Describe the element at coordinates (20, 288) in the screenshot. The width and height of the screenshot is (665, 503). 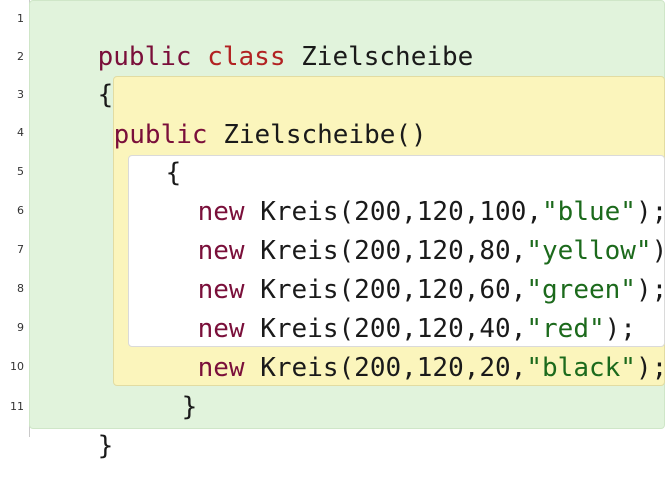
I see `line-number: 8` at that location.